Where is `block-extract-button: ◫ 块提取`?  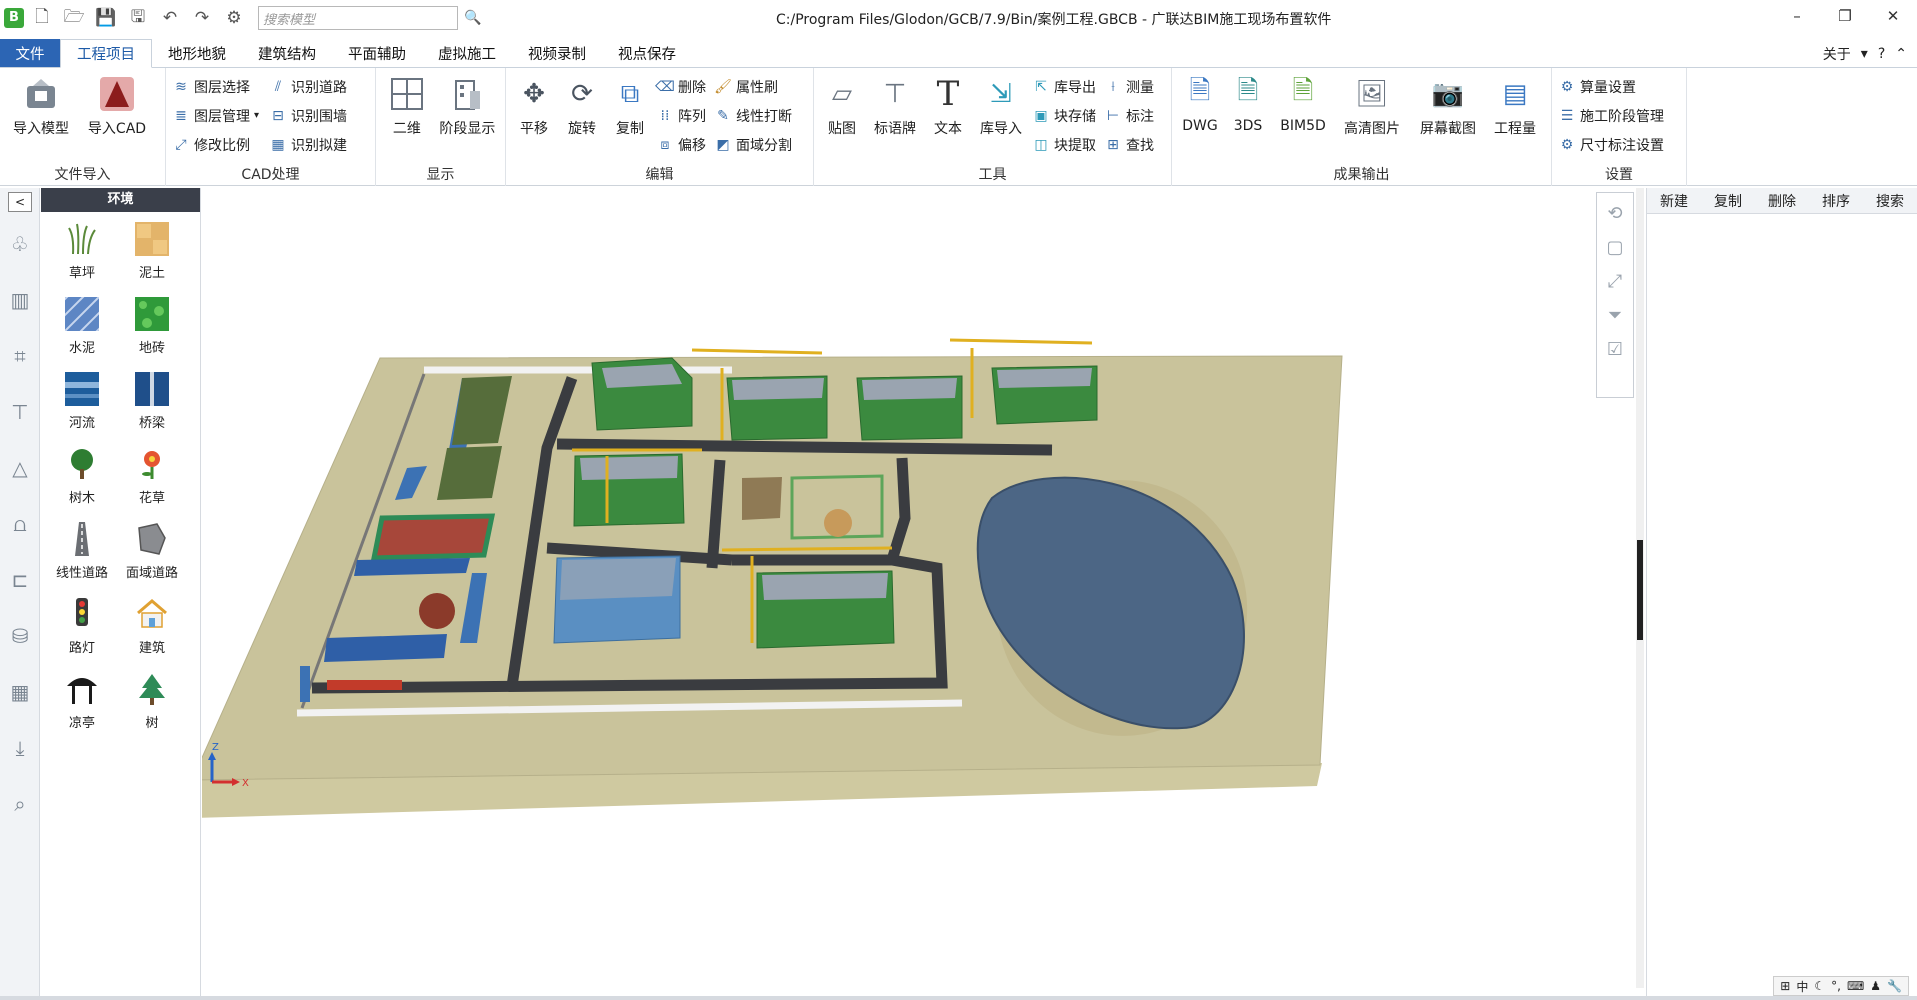
block-extract-button: ◫ 块提取 is located at coordinates (1064, 144).